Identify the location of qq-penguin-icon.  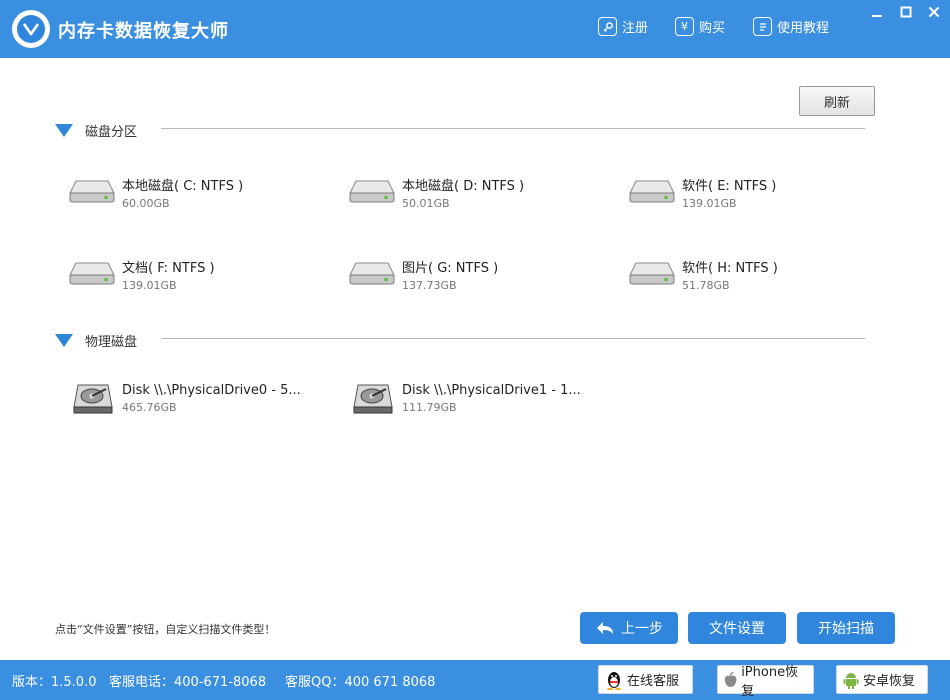
(614, 680).